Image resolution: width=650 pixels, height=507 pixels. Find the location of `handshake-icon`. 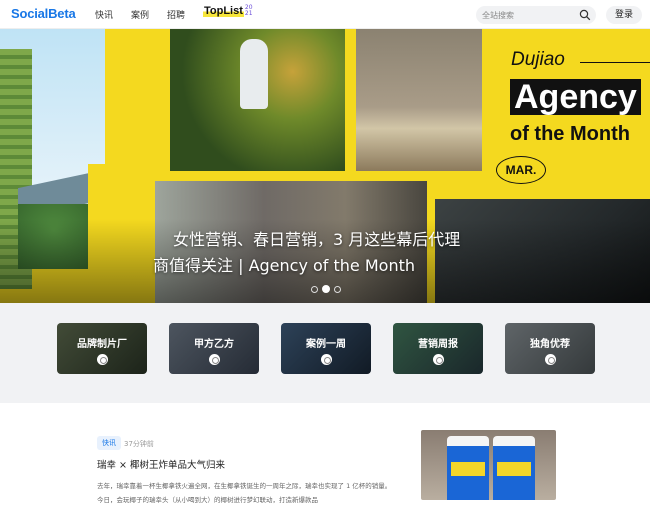

handshake-icon is located at coordinates (214, 359).